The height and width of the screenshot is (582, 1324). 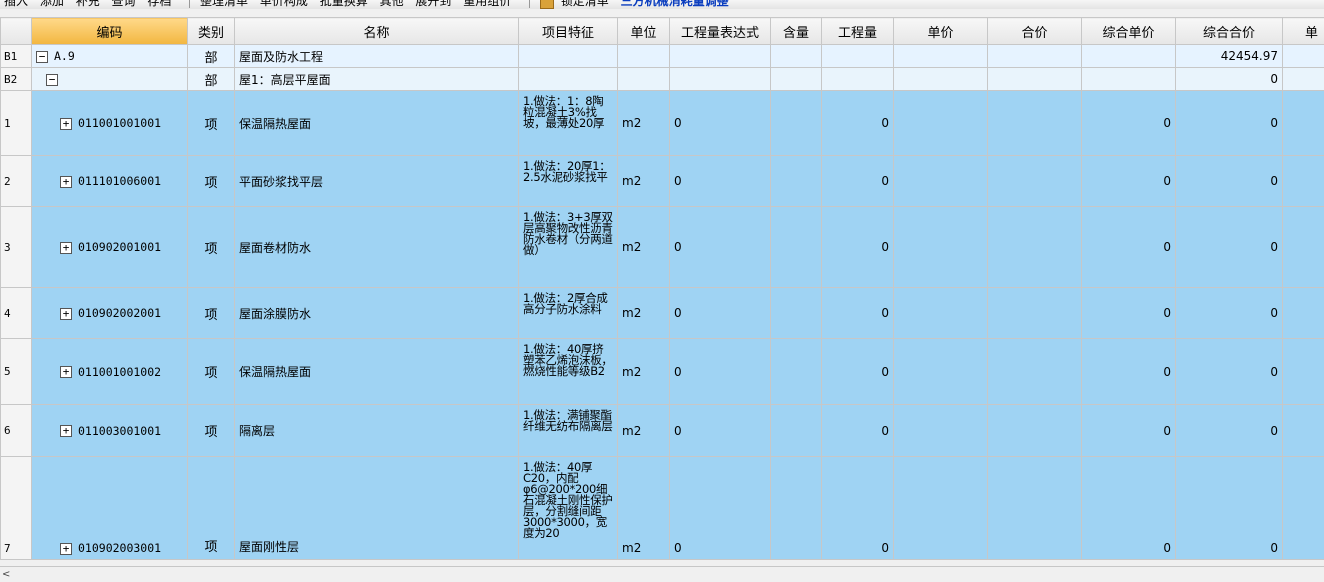 What do you see at coordinates (585, 4) in the screenshot?
I see `lock-list-button: 锁定清单` at bounding box center [585, 4].